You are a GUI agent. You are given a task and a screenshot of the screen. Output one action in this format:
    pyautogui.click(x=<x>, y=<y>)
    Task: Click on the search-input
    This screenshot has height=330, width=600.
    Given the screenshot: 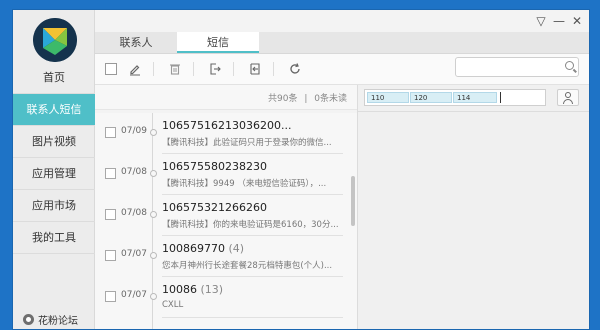 What is the action you would take?
    pyautogui.click(x=517, y=67)
    